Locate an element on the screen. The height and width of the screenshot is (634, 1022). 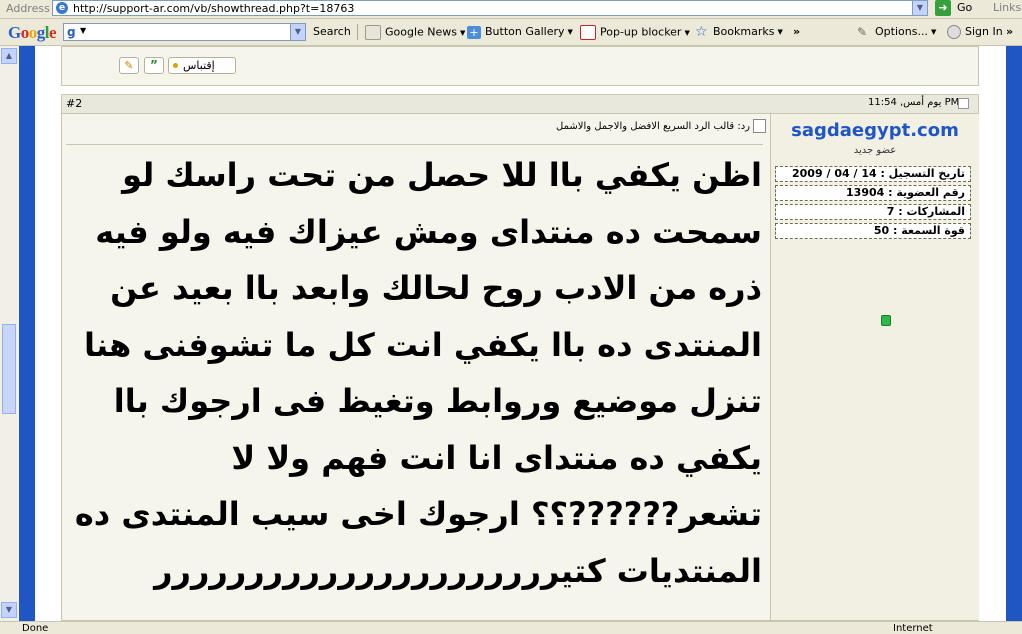
edit-icon: ✎ is located at coordinates (129, 65).